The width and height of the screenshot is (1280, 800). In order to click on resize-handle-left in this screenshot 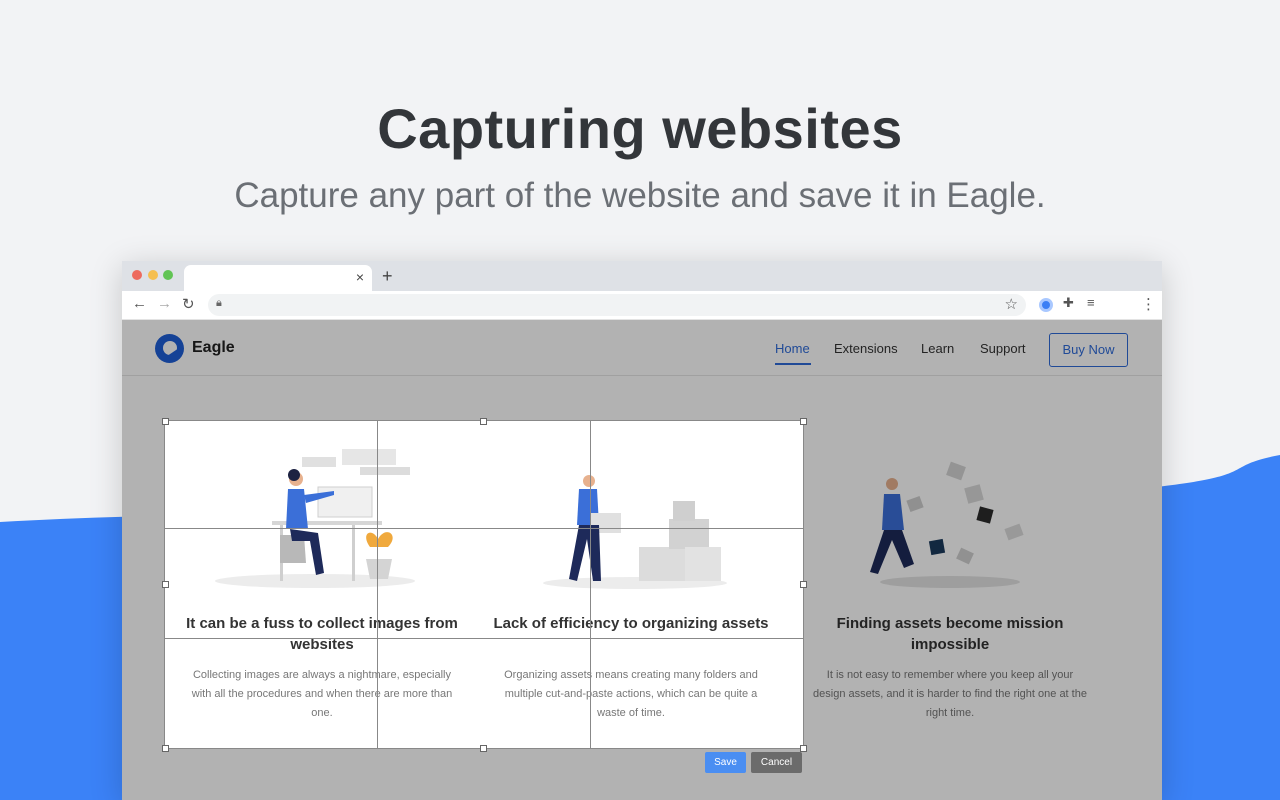, I will do `click(165, 584)`.